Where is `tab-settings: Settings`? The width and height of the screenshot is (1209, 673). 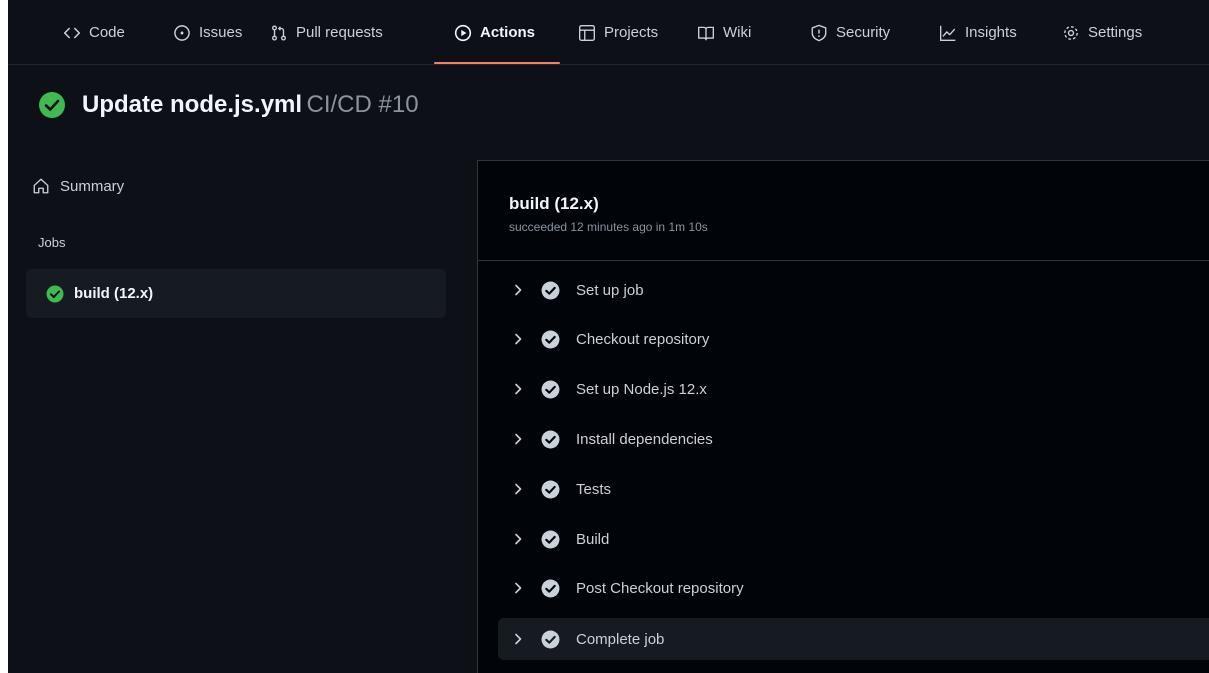 tab-settings: Settings is located at coordinates (1102, 32).